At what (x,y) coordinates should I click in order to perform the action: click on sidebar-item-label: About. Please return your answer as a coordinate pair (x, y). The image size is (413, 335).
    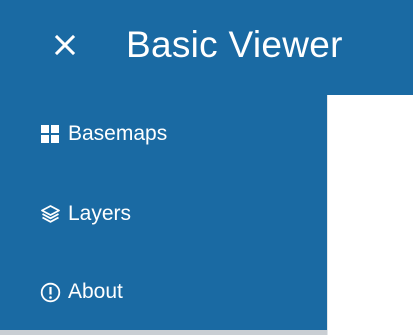
    Looking at the image, I should click on (95, 291).